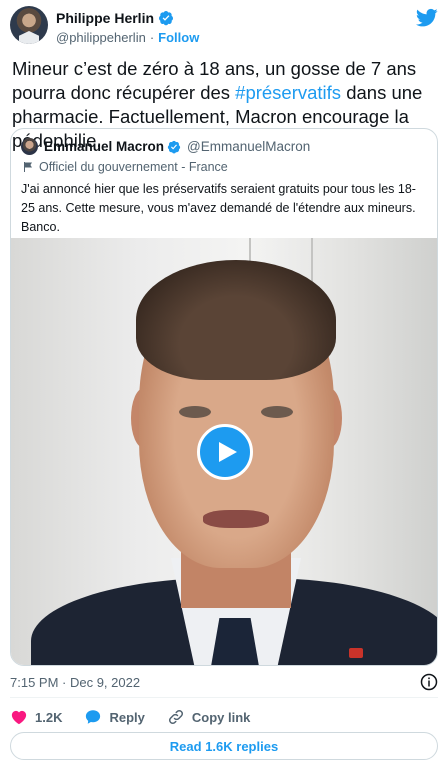 This screenshot has width=448, height=772. I want to click on author-name: Philippe Herlin, so click(105, 18).